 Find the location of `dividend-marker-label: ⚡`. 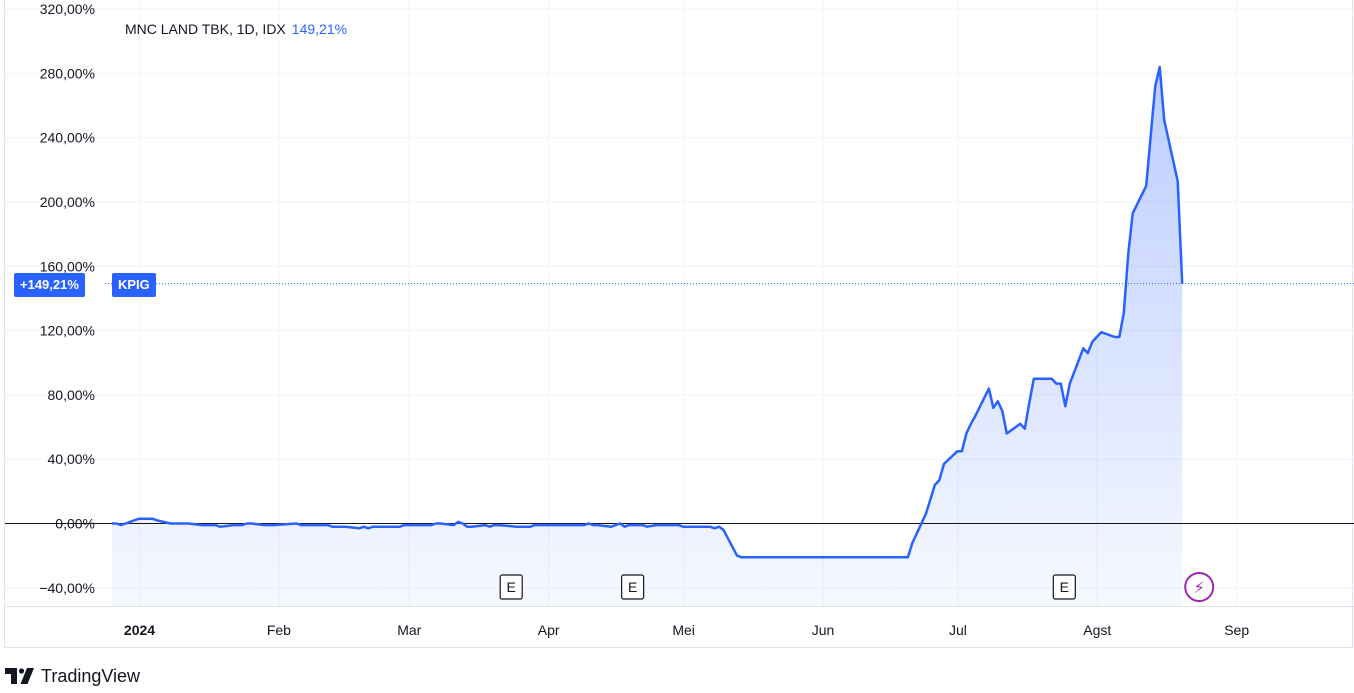

dividend-marker-label: ⚡ is located at coordinates (1199, 587).